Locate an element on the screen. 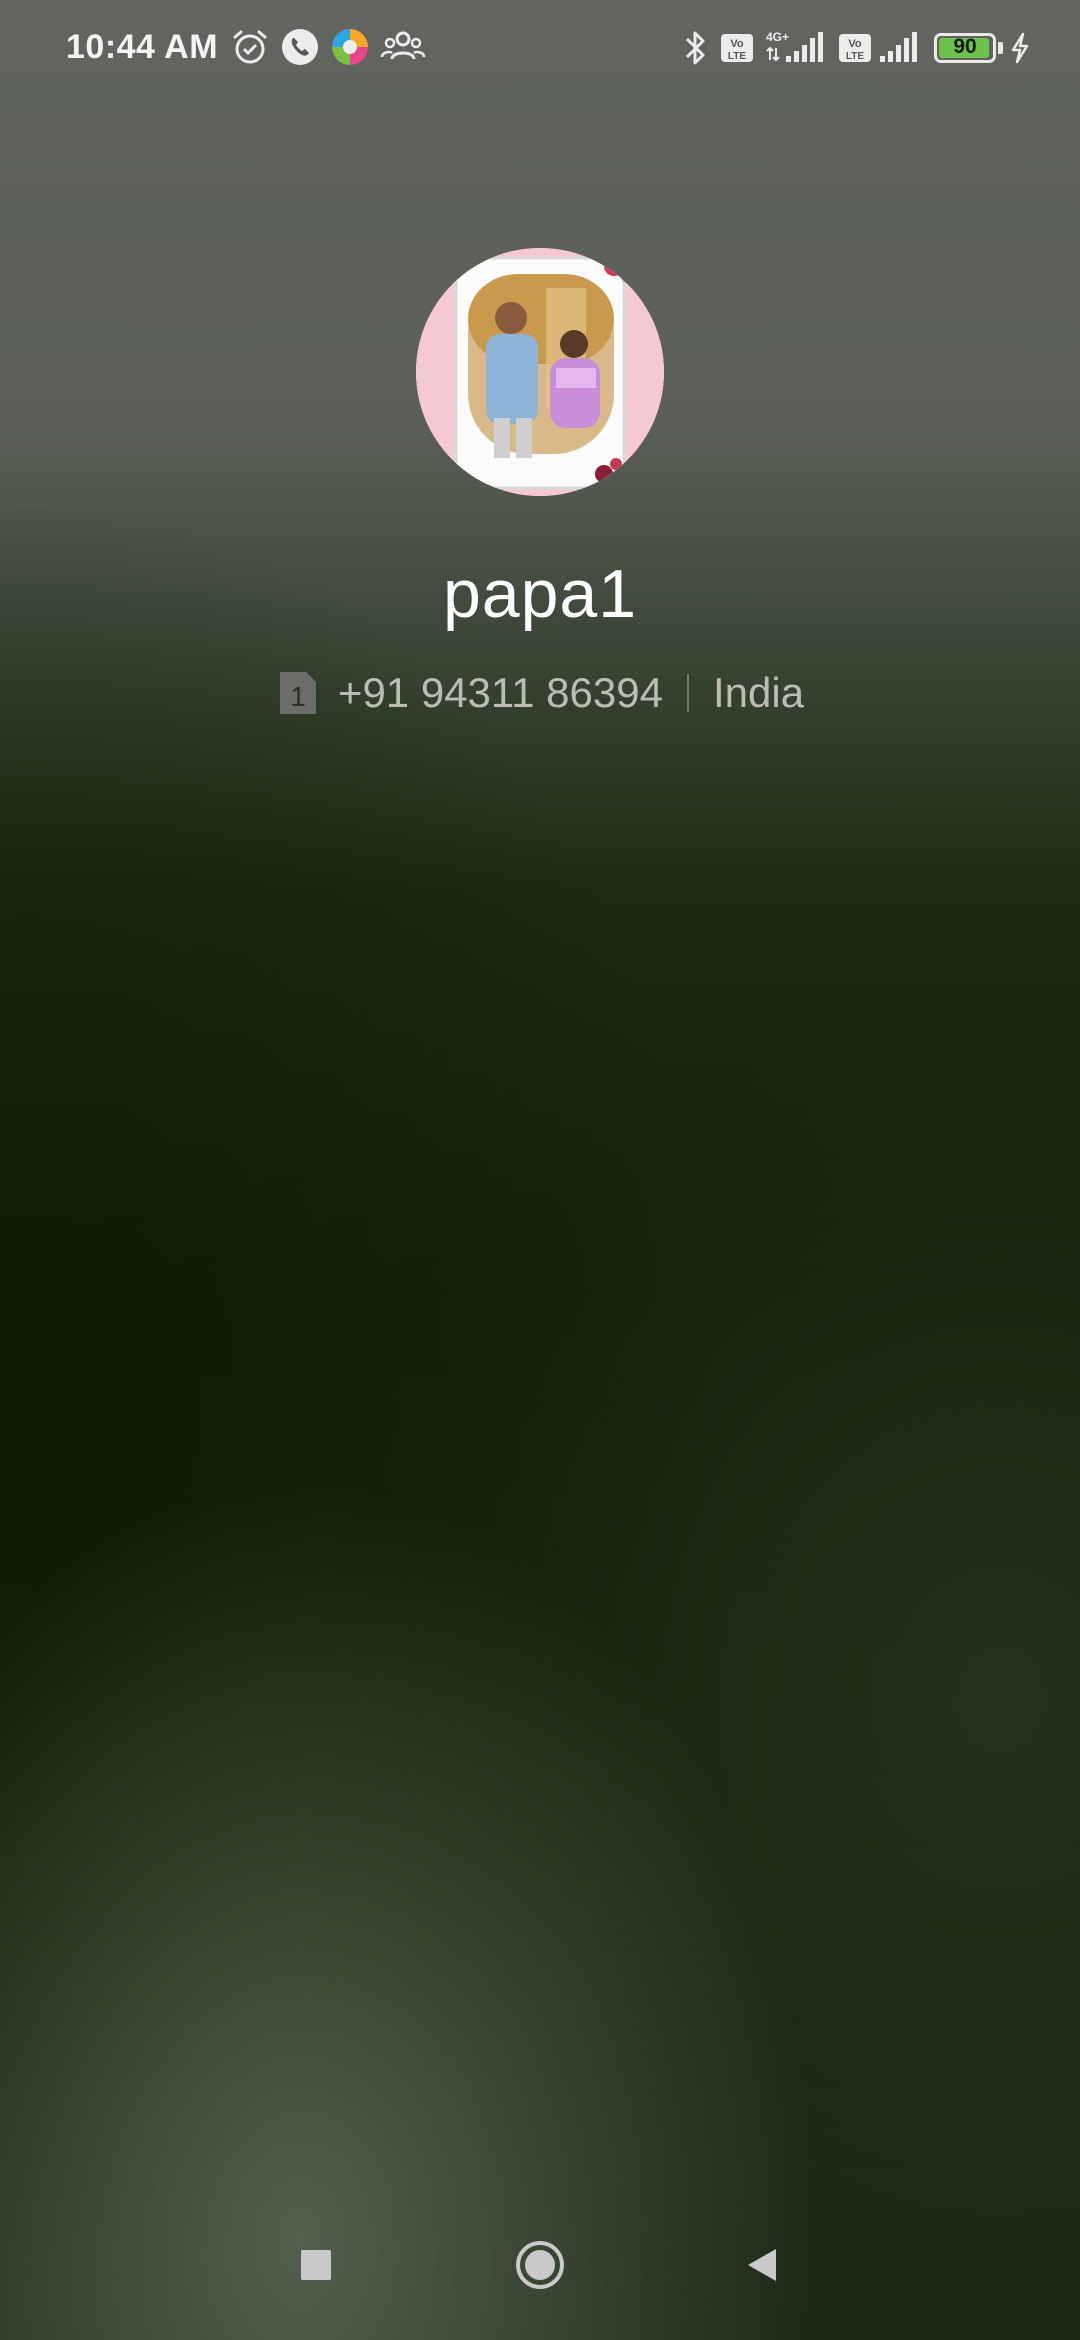 Image resolution: width=1080 pixels, height=2340 pixels. group-icon is located at coordinates (403, 45).